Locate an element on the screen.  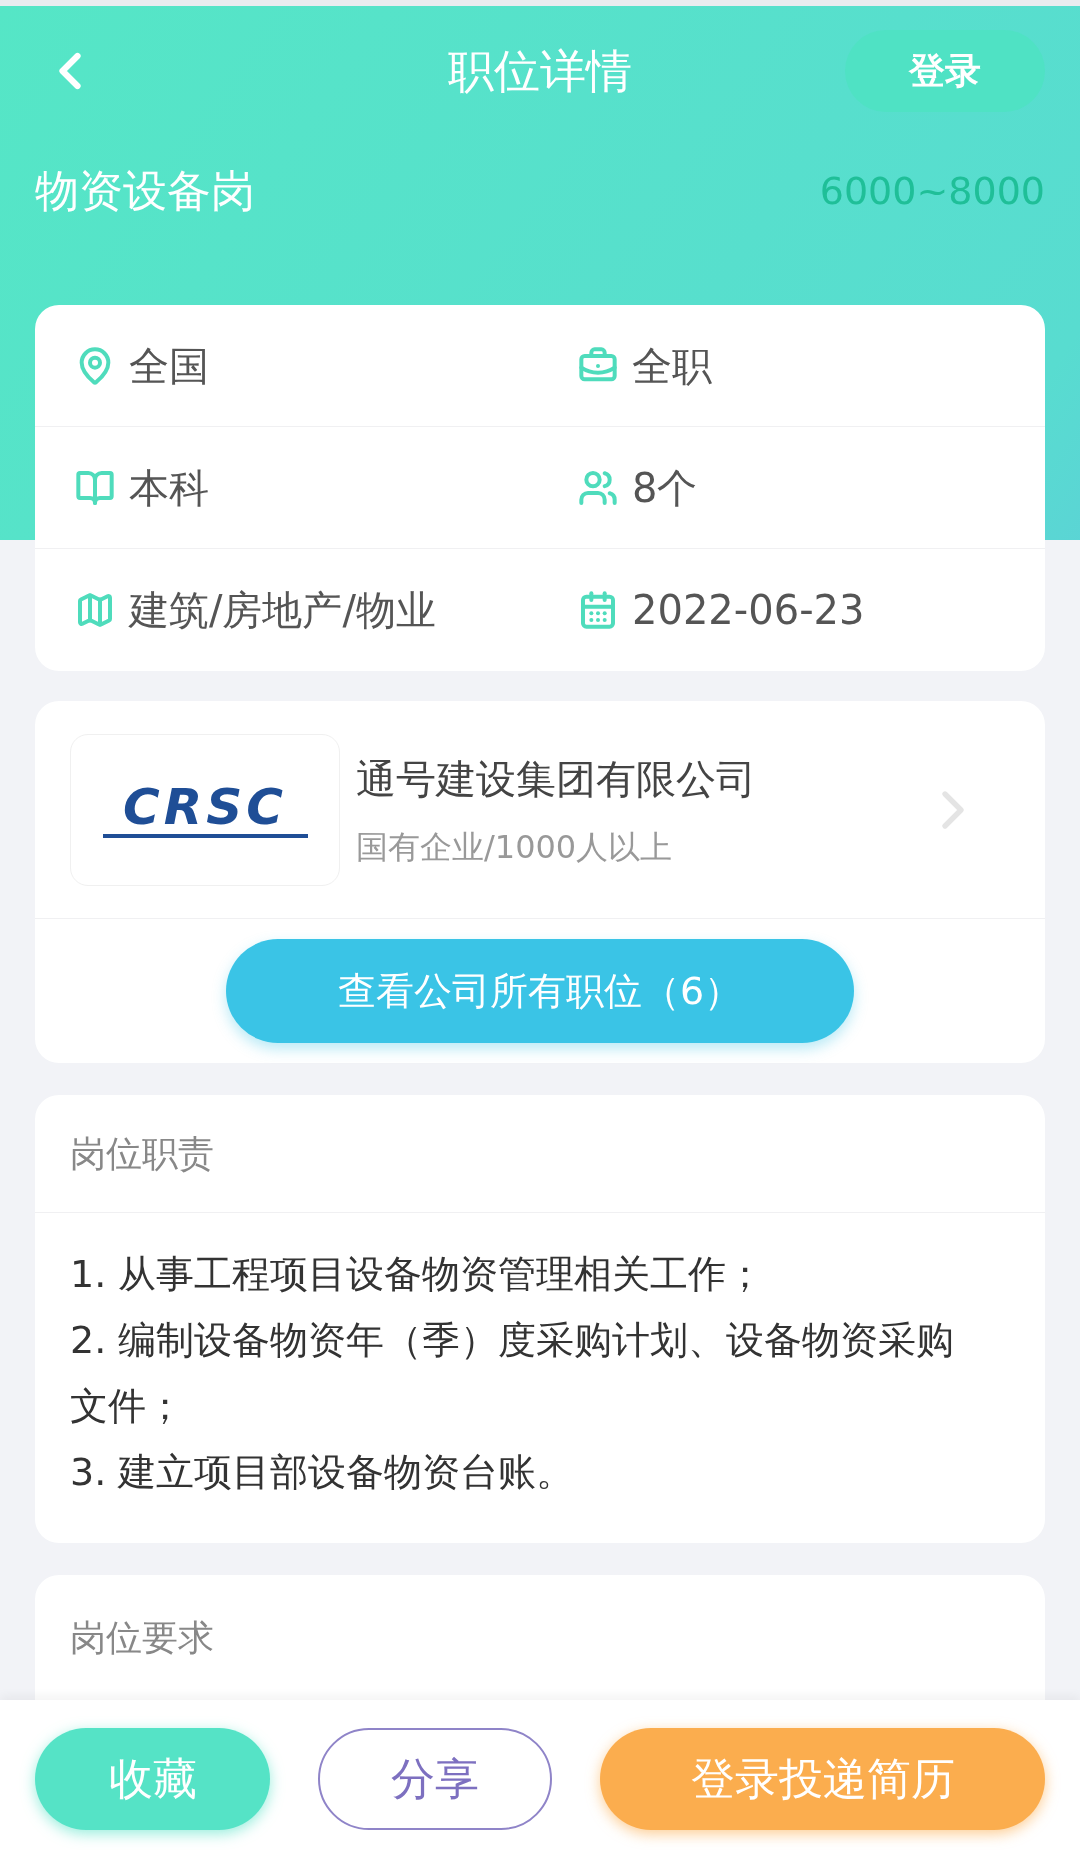
section-heading: 岗位职责 is located at coordinates (142, 1153).